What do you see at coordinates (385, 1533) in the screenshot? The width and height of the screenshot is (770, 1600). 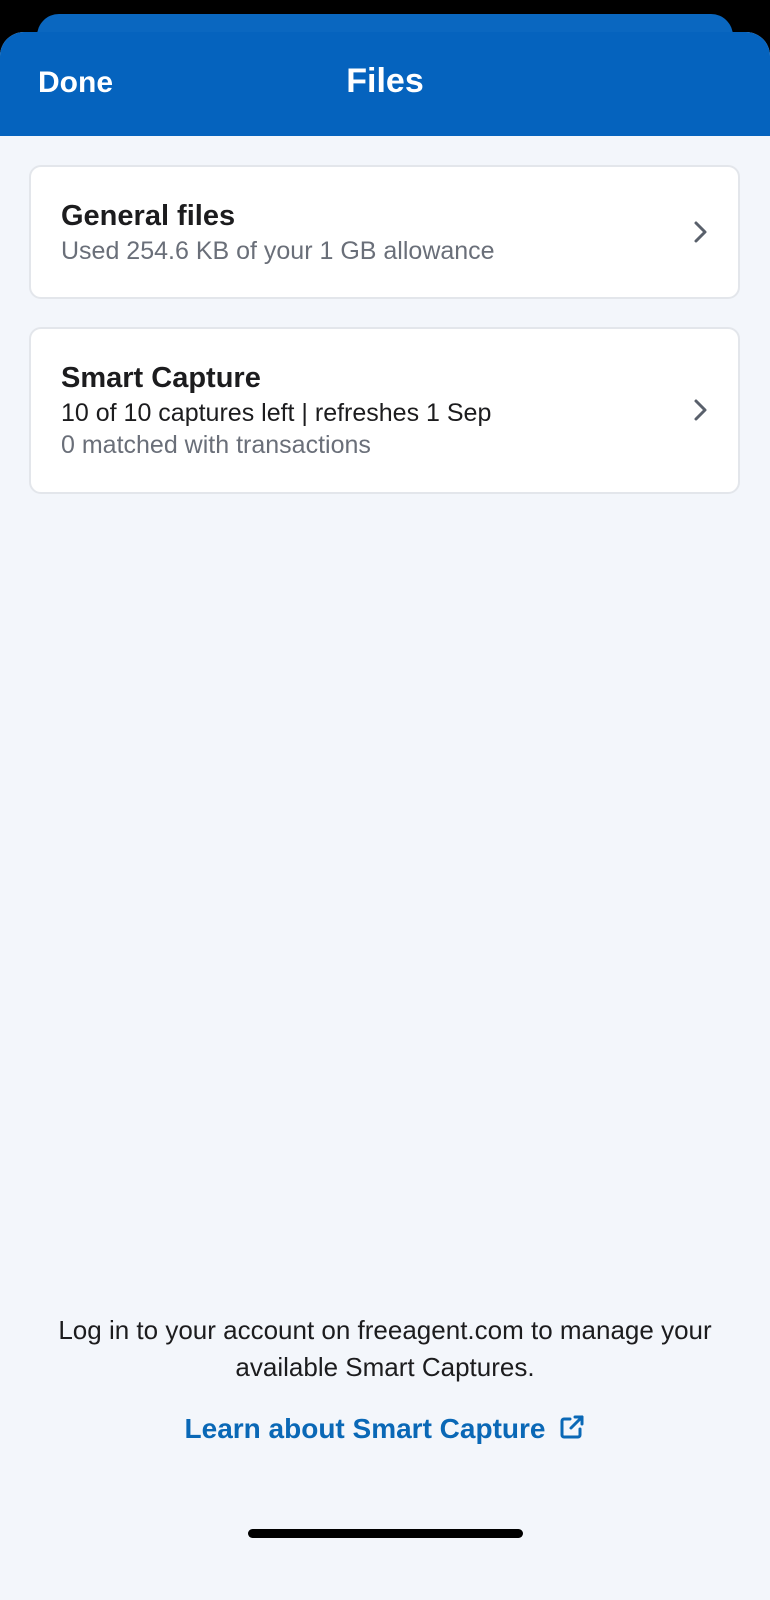 I see `home-indicator` at bounding box center [385, 1533].